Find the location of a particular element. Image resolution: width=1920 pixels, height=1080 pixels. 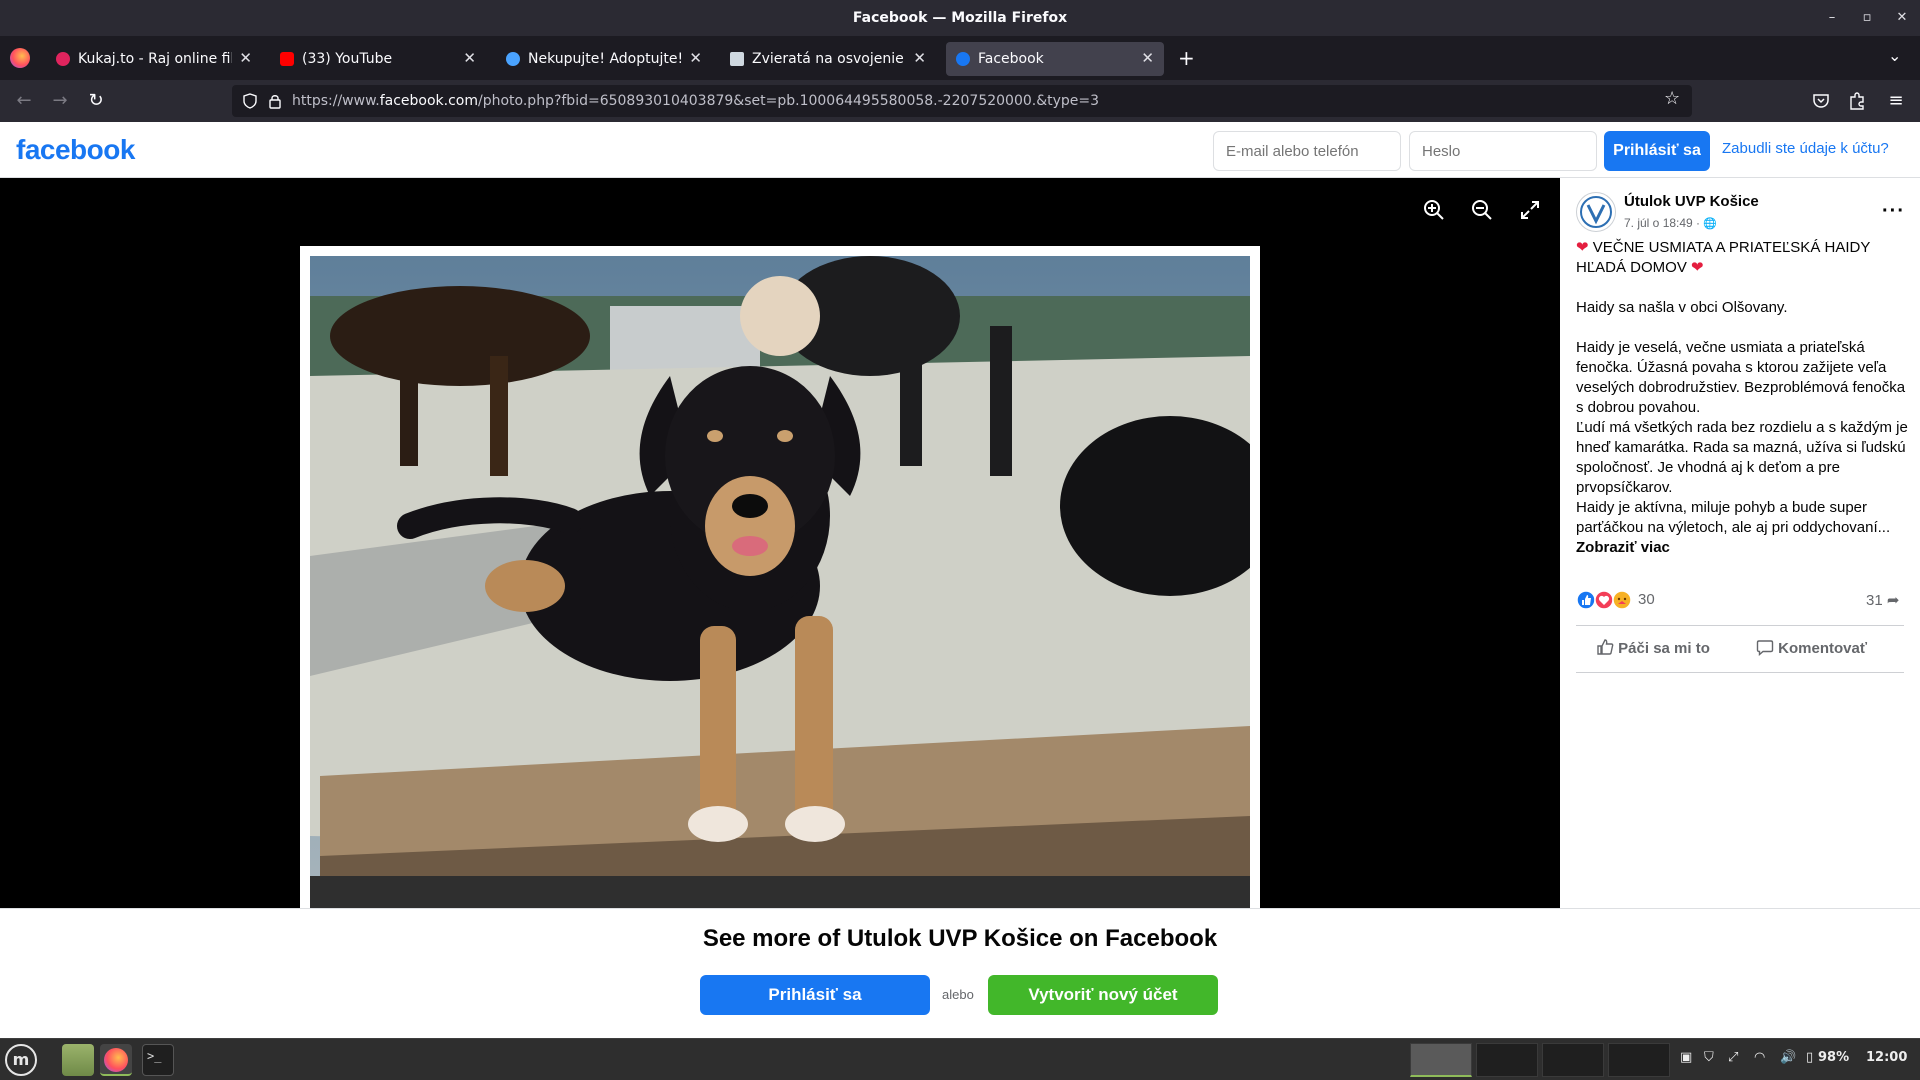

tab-nekupujte: Nekupujte! Adoptujte! – Psí útulok ✕ is located at coordinates (604, 59).